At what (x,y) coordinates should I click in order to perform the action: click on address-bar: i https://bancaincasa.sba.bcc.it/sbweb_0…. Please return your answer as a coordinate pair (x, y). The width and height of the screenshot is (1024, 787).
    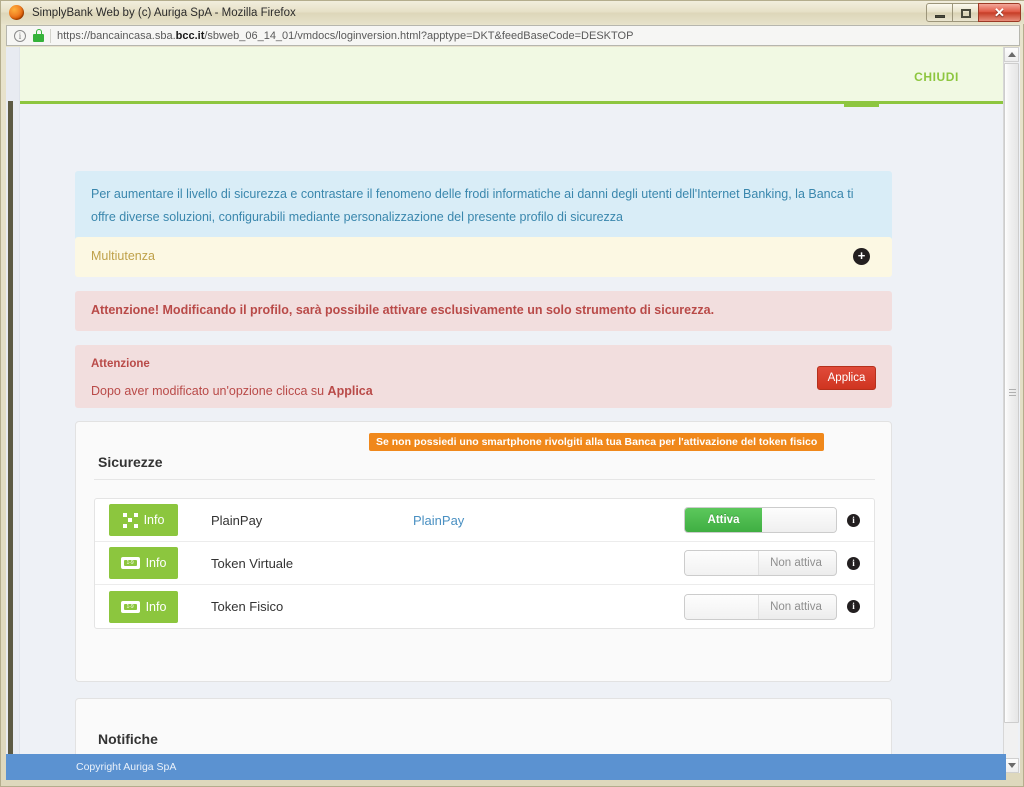
    Looking at the image, I should click on (513, 35).